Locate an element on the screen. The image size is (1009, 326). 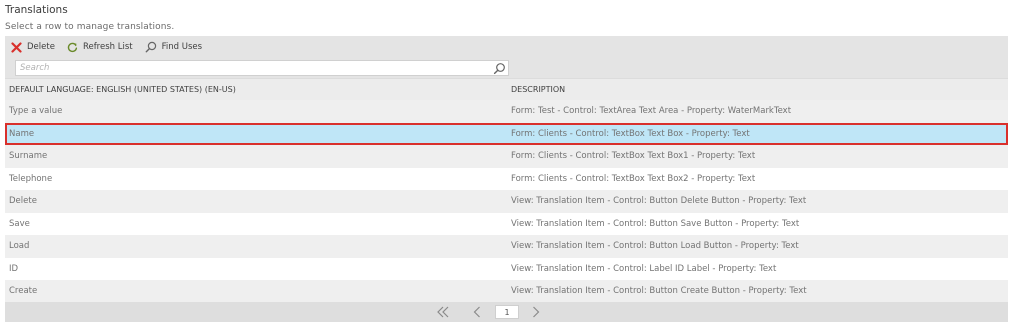
cell-value: Type a value is located at coordinates (36, 111).